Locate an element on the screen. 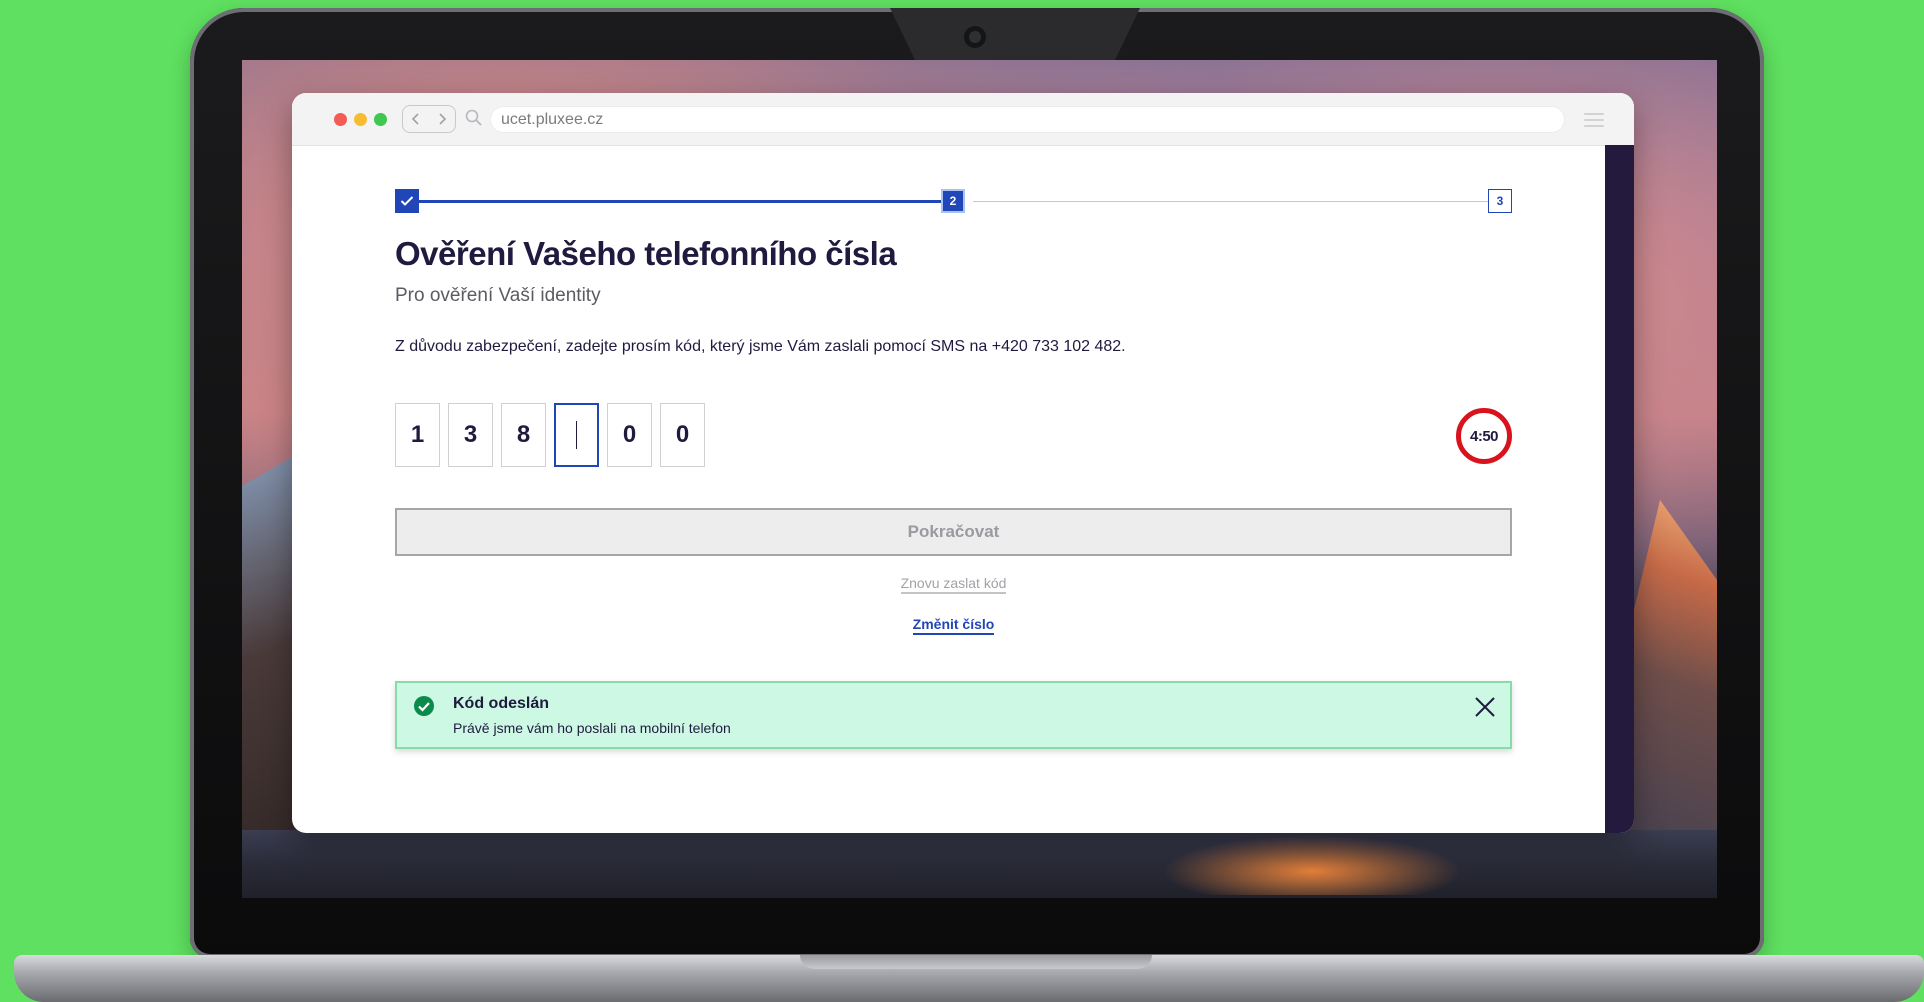 Image resolution: width=1924 pixels, height=1002 pixels. resend-code-row: Znovu zaslat kód is located at coordinates (953, 584).